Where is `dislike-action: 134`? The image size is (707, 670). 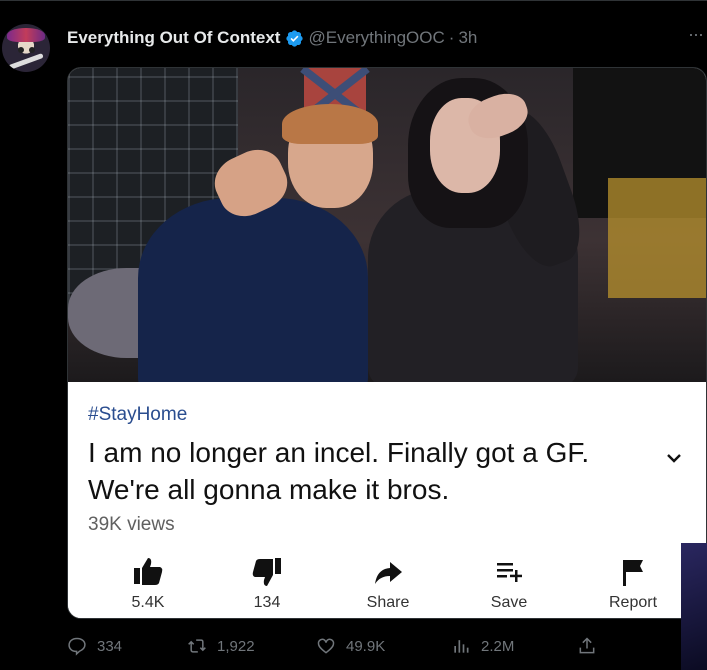
dislike-action: 134 is located at coordinates (267, 583).